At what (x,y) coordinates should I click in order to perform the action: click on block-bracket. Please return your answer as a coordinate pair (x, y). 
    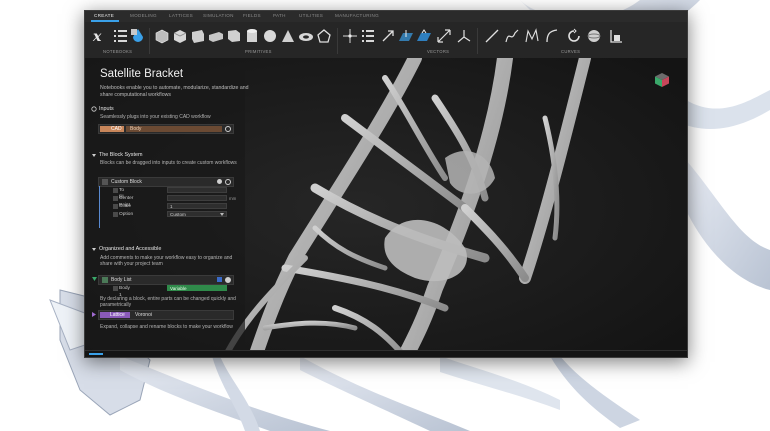
    Looking at the image, I should click on (99, 207).